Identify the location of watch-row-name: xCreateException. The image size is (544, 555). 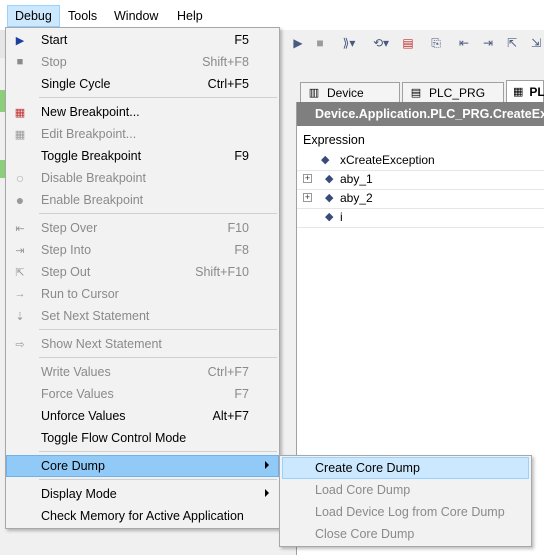
(387, 160).